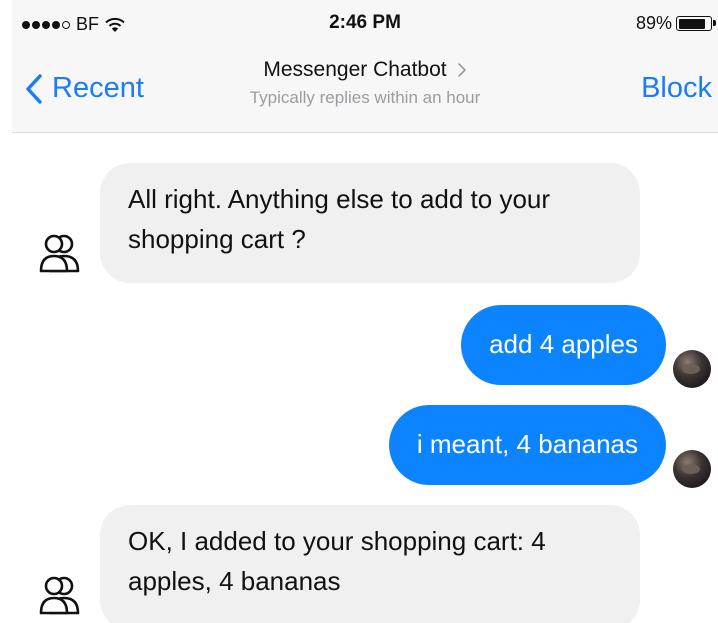  What do you see at coordinates (692, 23) in the screenshot?
I see `battery-fill` at bounding box center [692, 23].